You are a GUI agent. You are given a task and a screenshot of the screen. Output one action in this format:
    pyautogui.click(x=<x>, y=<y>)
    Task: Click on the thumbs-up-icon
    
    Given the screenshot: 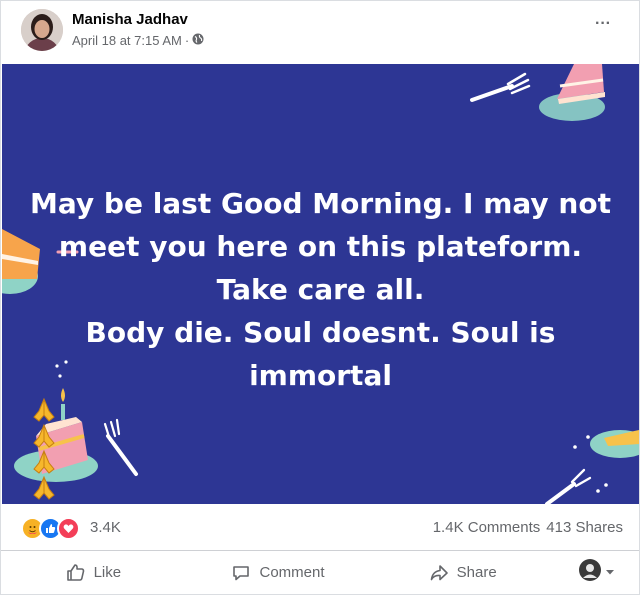 What is the action you would take?
    pyautogui.click(x=75, y=572)
    